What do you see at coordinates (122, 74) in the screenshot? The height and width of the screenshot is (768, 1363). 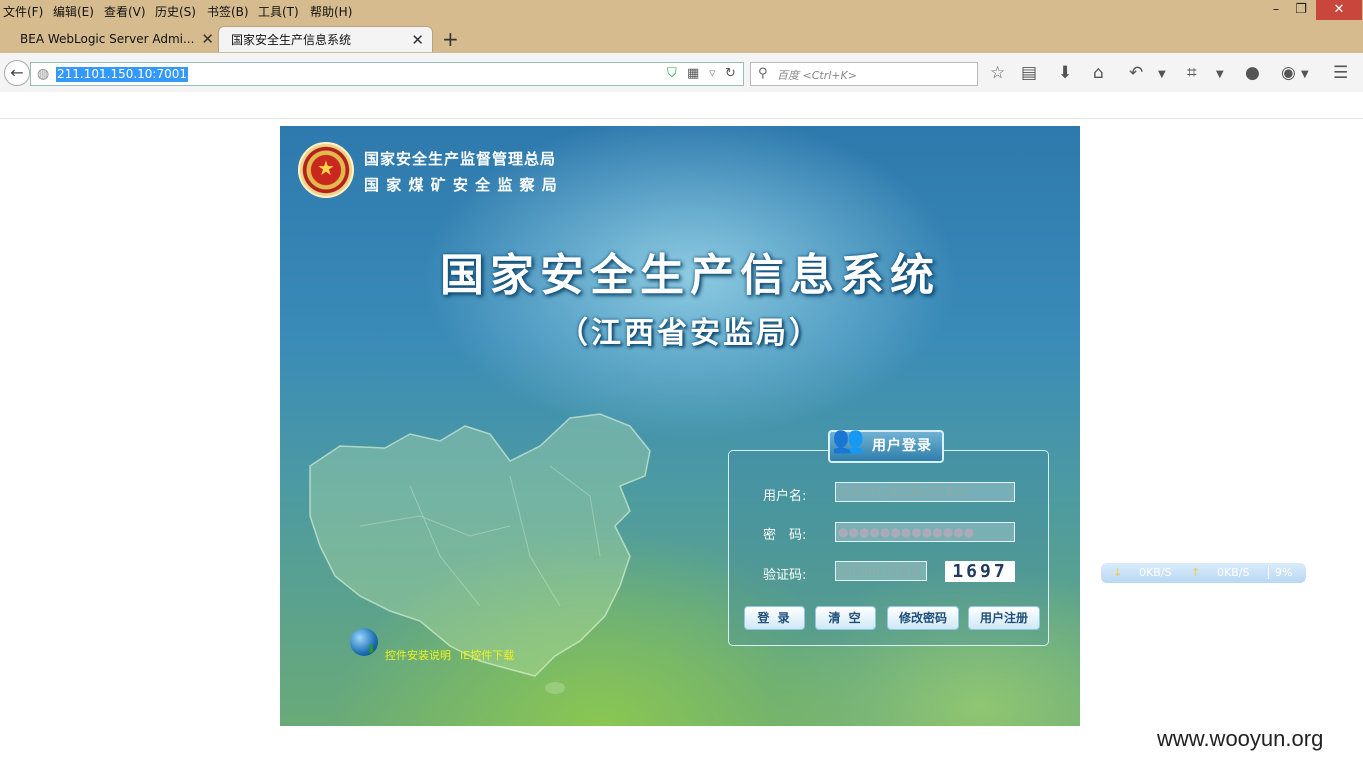 I see `url-text: 211.101.150.10:7001` at bounding box center [122, 74].